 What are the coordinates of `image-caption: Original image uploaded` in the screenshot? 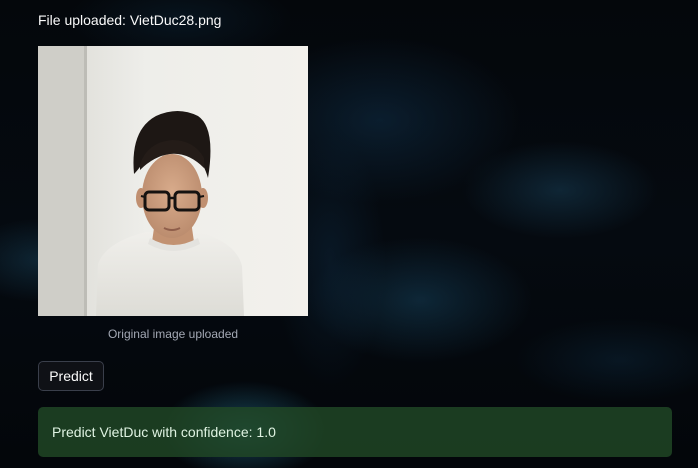 It's located at (173, 334).